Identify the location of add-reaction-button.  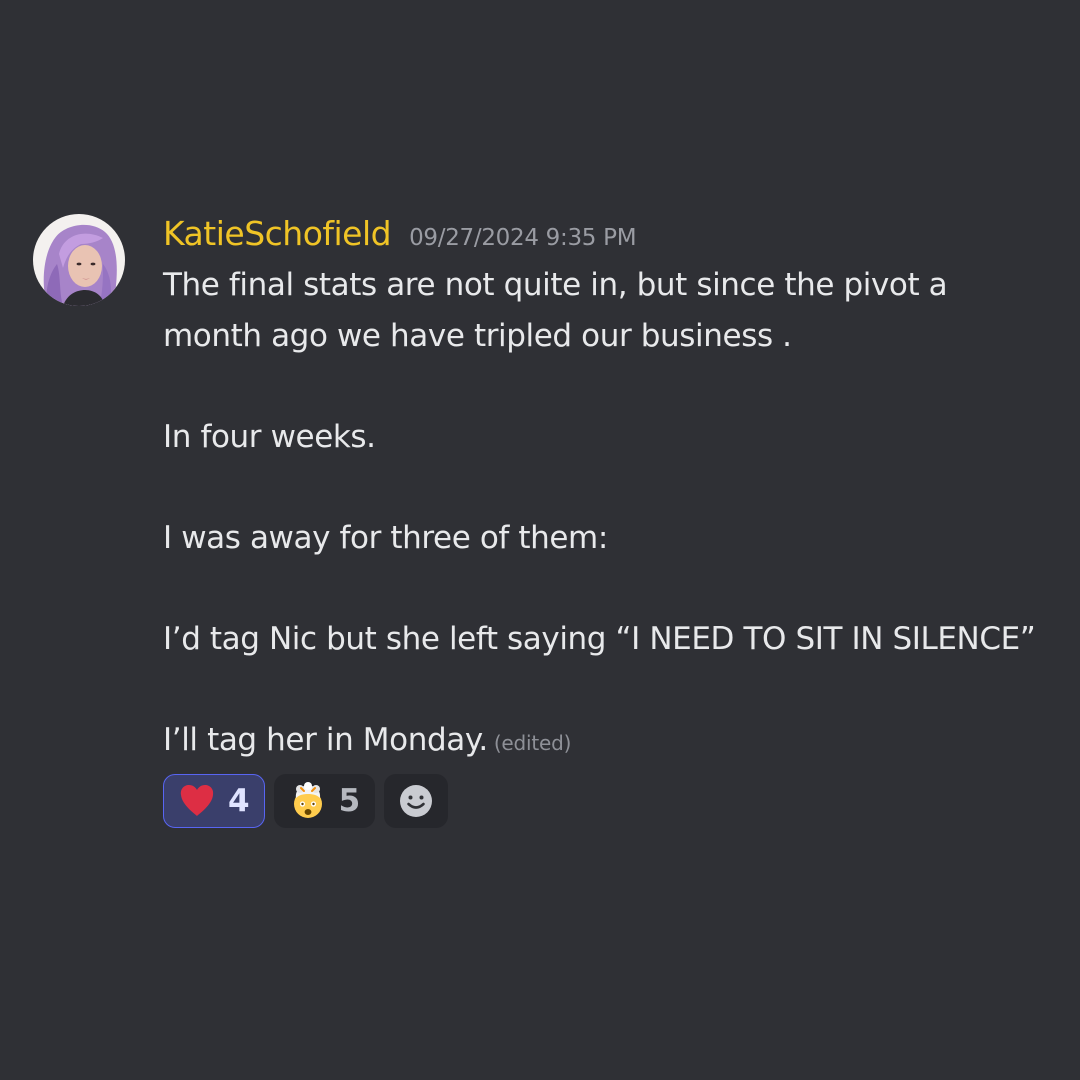
(416, 801).